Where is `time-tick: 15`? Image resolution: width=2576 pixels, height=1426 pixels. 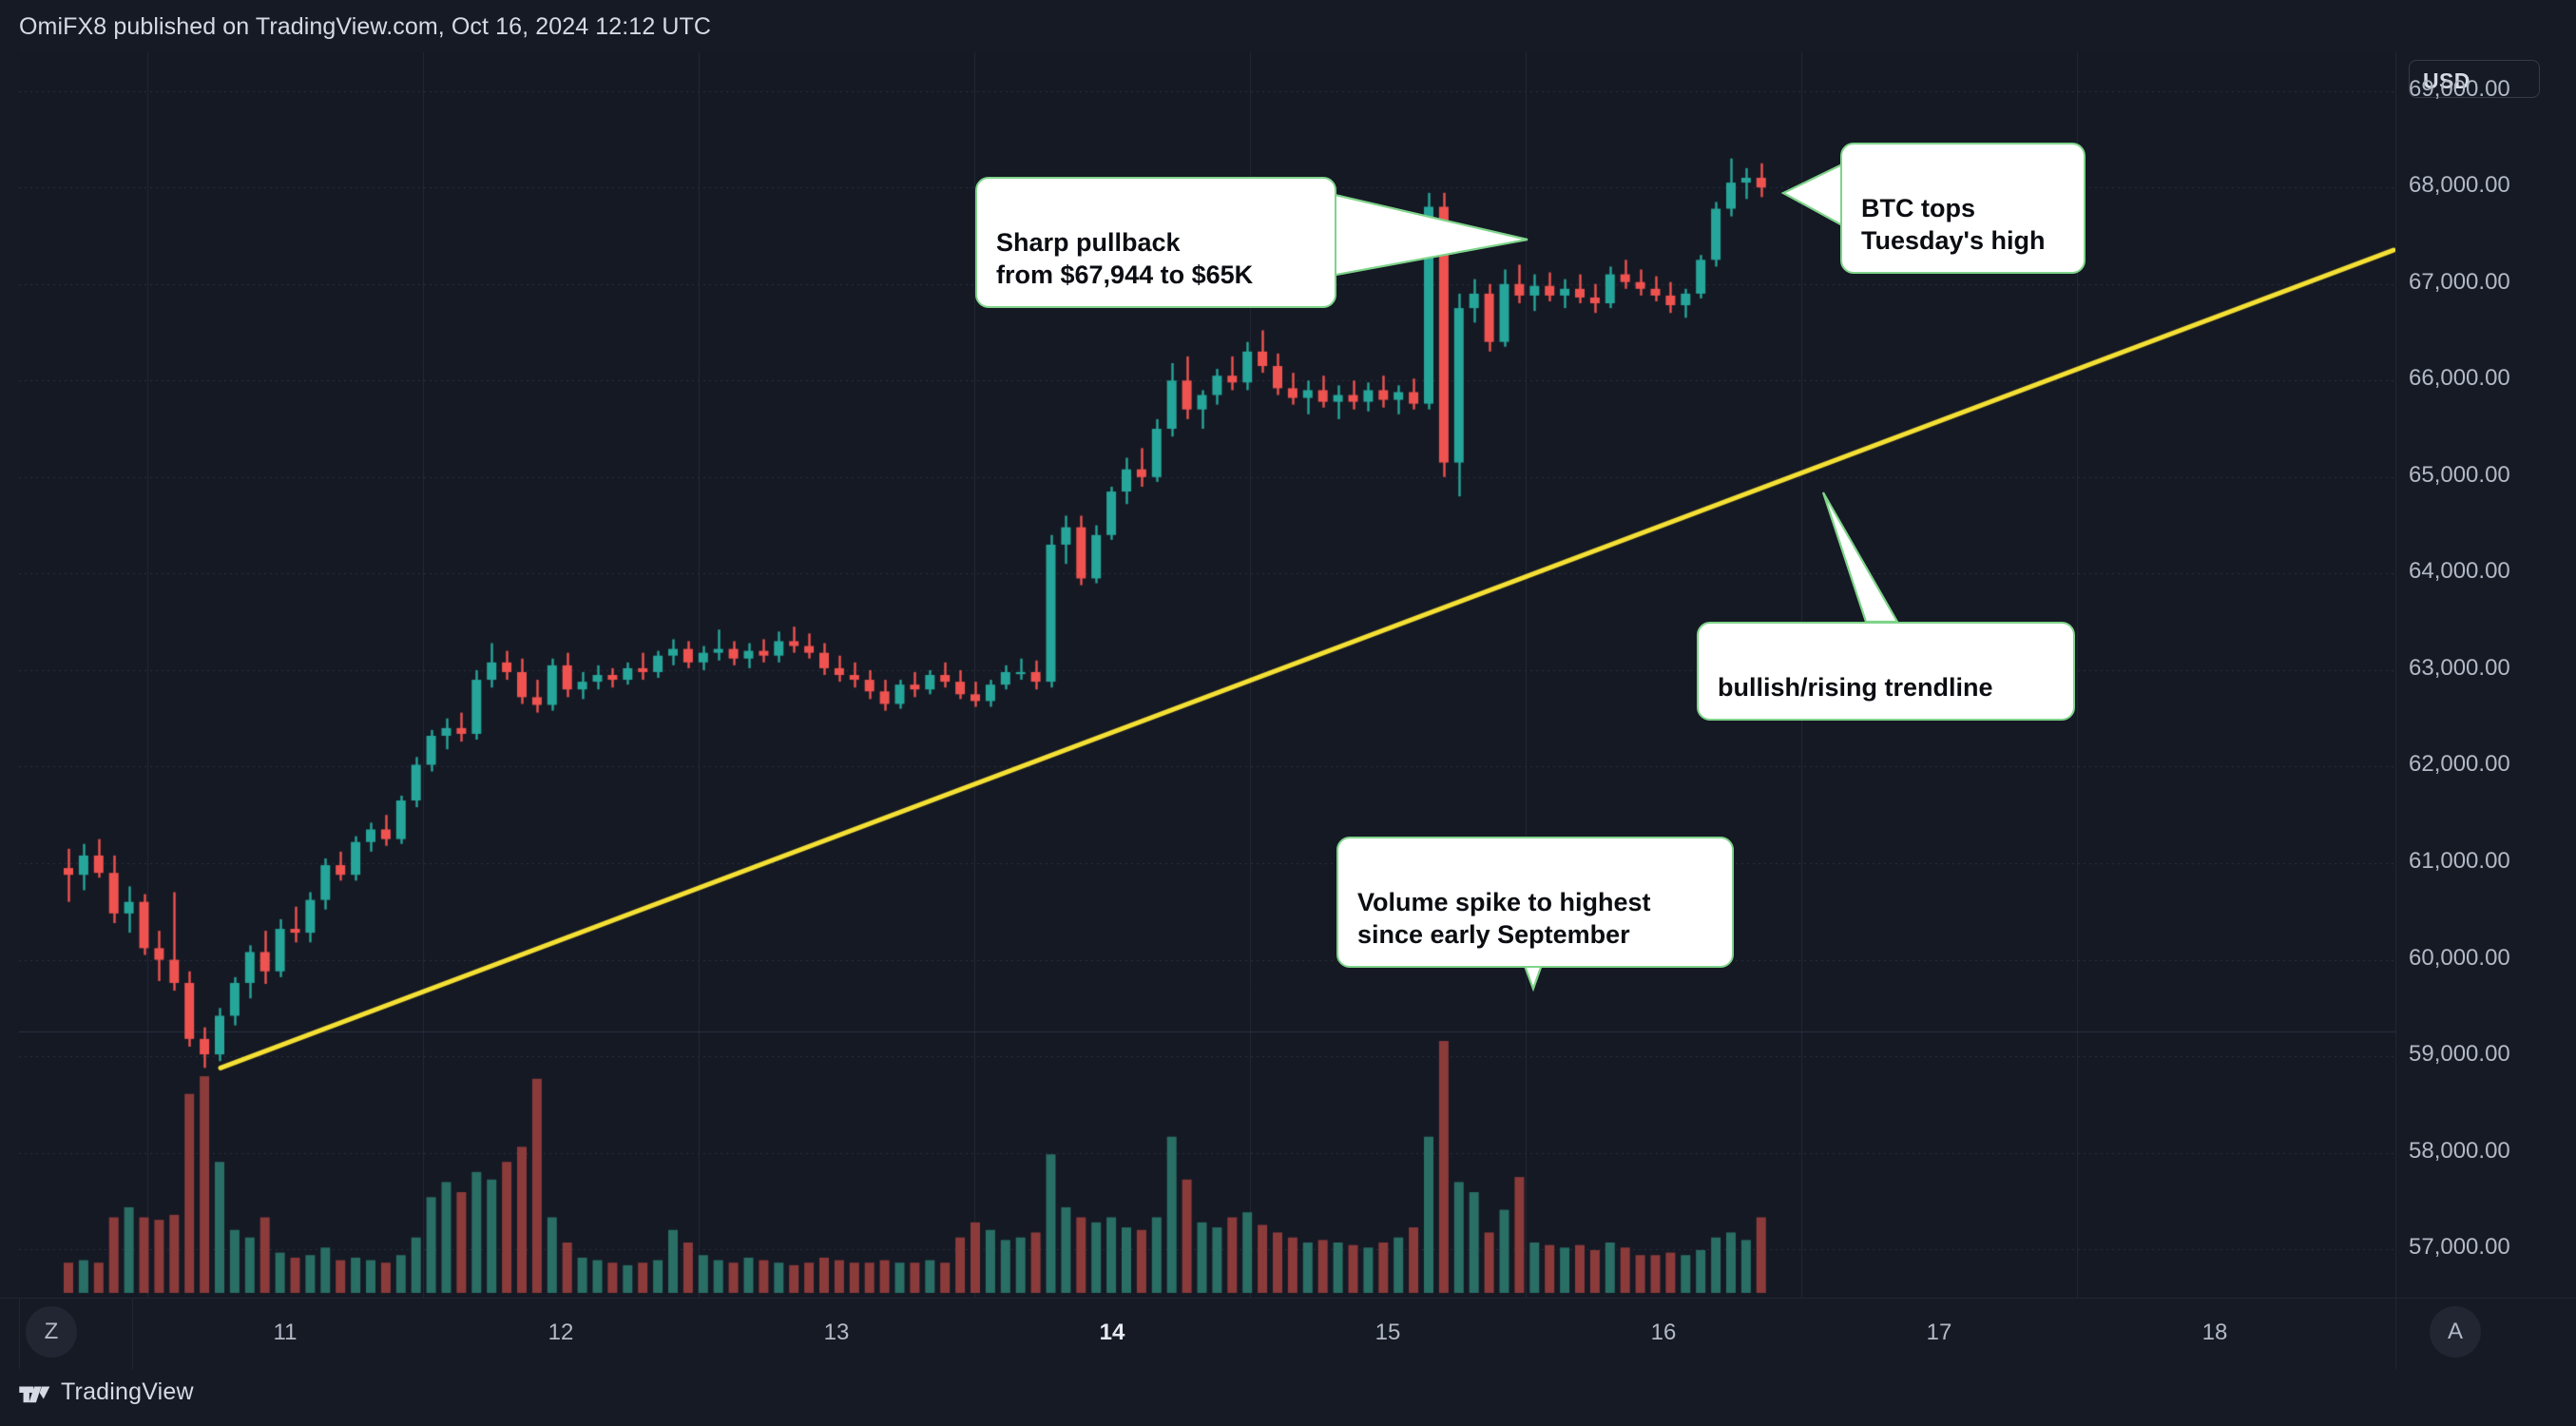
time-tick: 15 is located at coordinates (1388, 1332).